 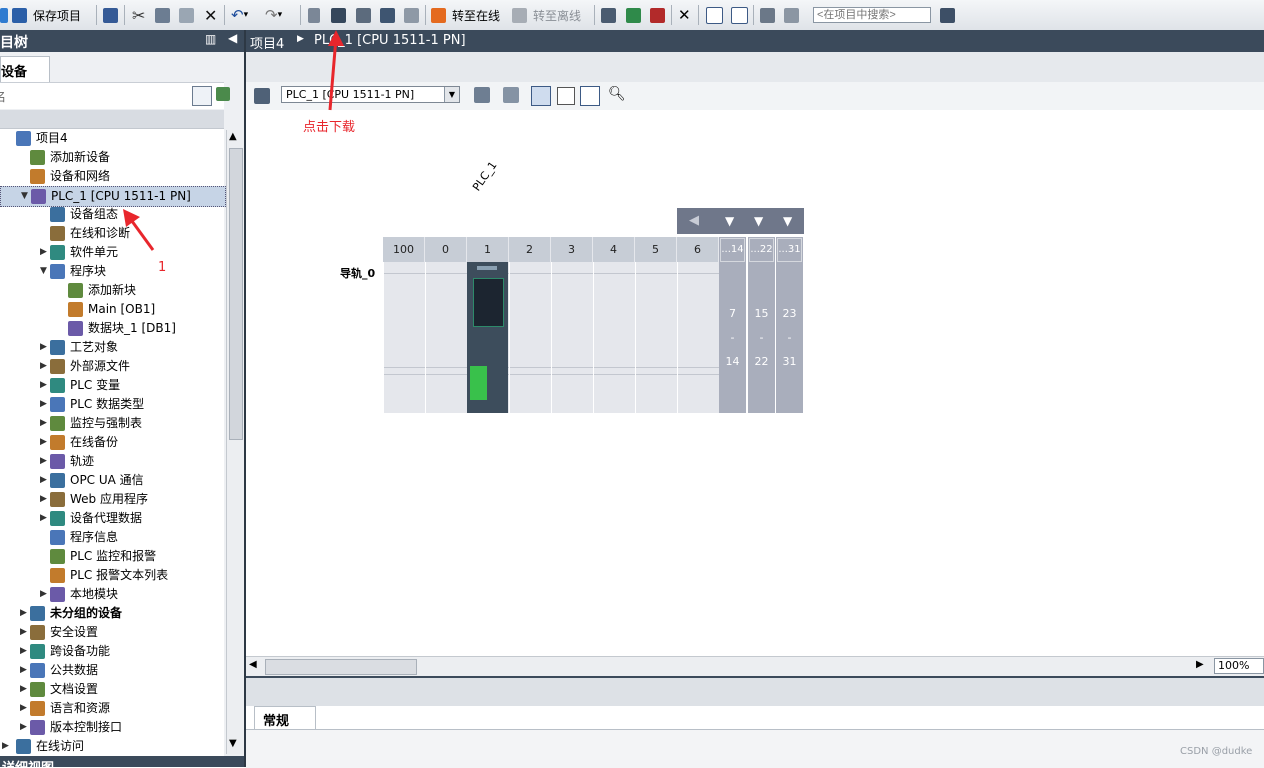 What do you see at coordinates (139, 230) in the screenshot?
I see `config-arrow` at bounding box center [139, 230].